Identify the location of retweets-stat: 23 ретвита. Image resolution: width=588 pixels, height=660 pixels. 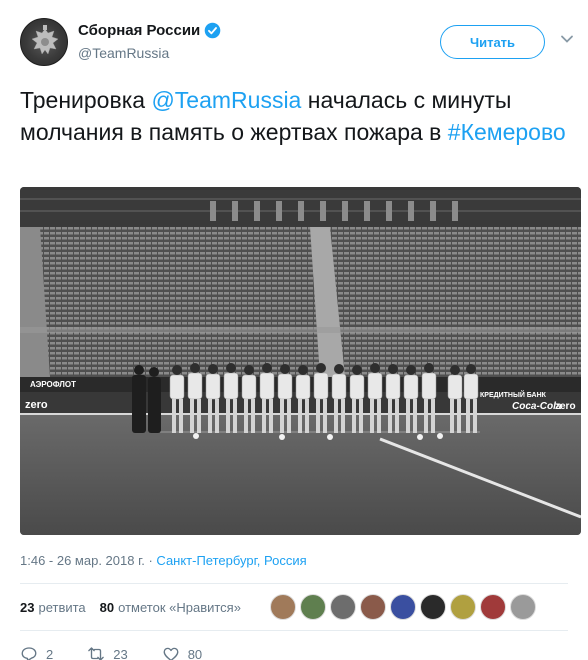
(53, 607).